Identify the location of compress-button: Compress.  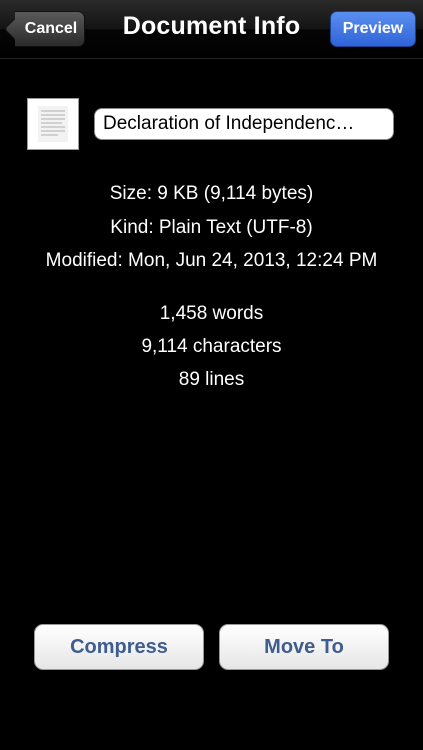
(119, 647).